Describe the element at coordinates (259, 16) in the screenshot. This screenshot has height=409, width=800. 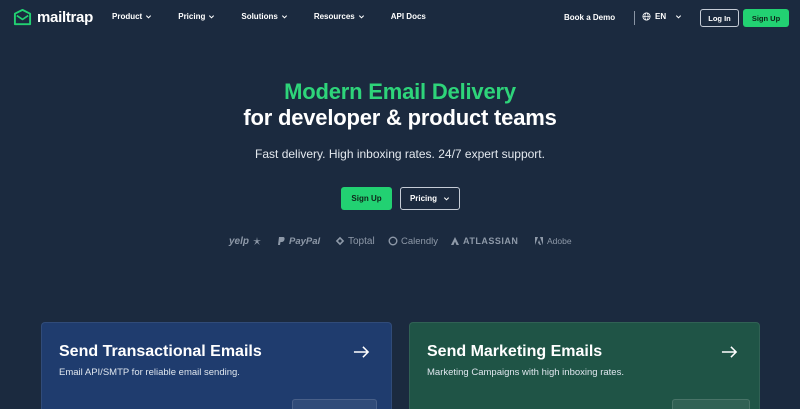
I see `nav-item-label: Solutions` at that location.